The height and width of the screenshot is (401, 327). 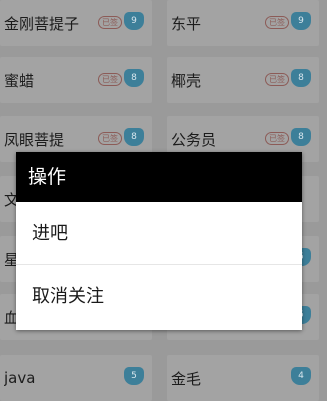 What do you see at coordinates (34, 139) in the screenshot?
I see `item-name: 凤眼菩提` at bounding box center [34, 139].